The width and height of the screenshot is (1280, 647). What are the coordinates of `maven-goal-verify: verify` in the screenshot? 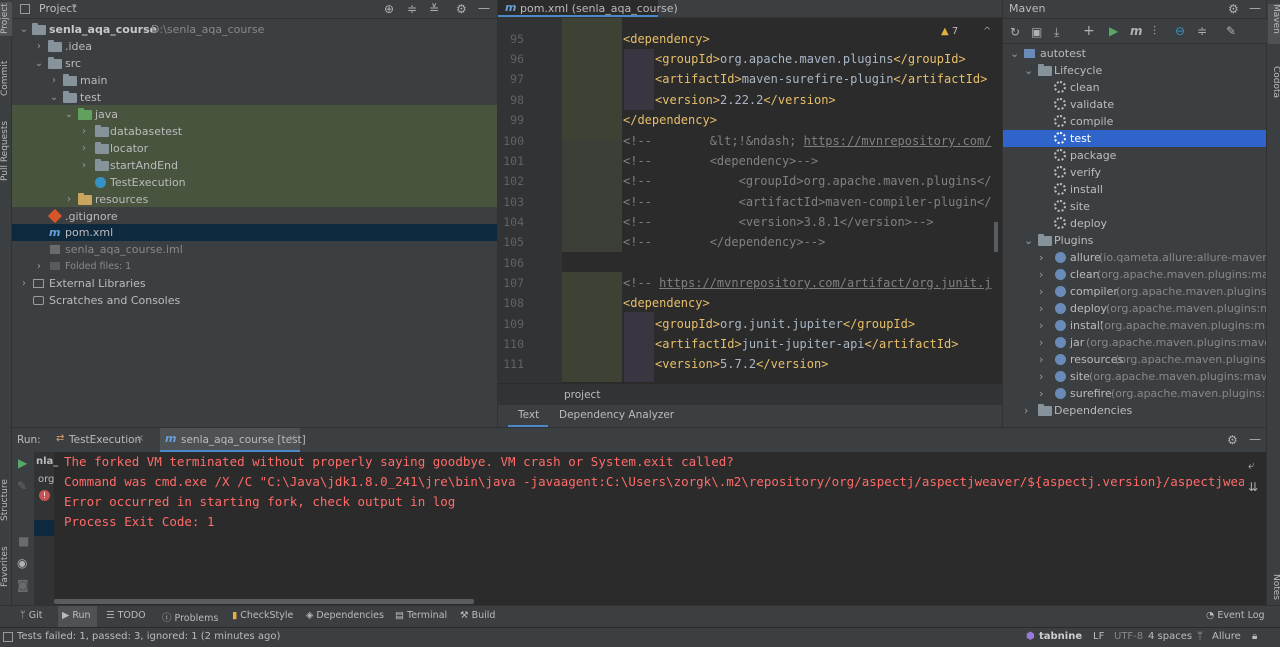 It's located at (1134, 172).